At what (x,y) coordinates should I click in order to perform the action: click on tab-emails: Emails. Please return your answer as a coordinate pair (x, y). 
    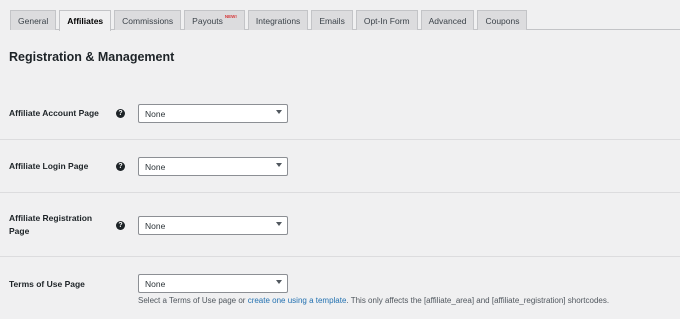
    Looking at the image, I should click on (332, 20).